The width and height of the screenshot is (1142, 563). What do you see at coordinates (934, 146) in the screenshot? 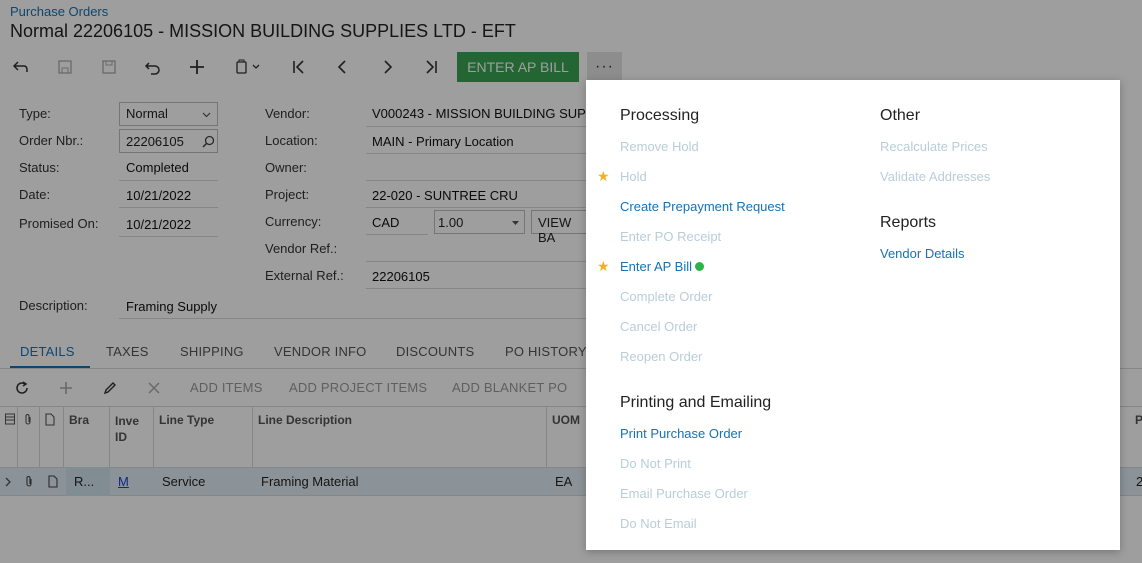
I see `menu-recalculate-prices: Recalculate Prices` at bounding box center [934, 146].